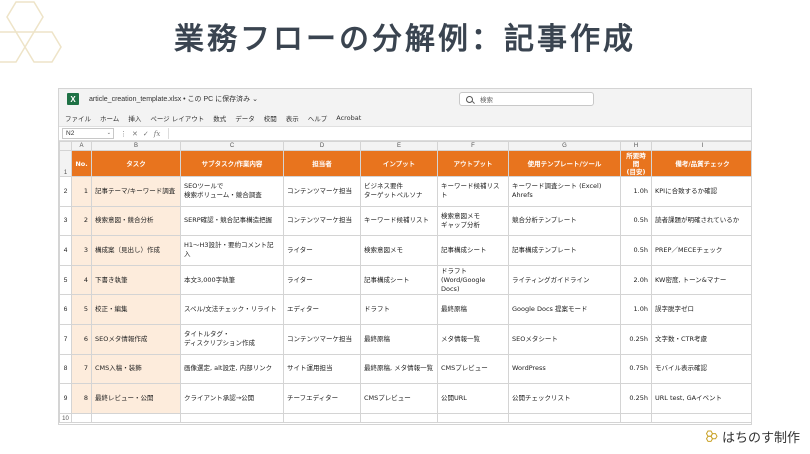 The image size is (810, 454). I want to click on cell-output: 最終原稿, so click(473, 309).